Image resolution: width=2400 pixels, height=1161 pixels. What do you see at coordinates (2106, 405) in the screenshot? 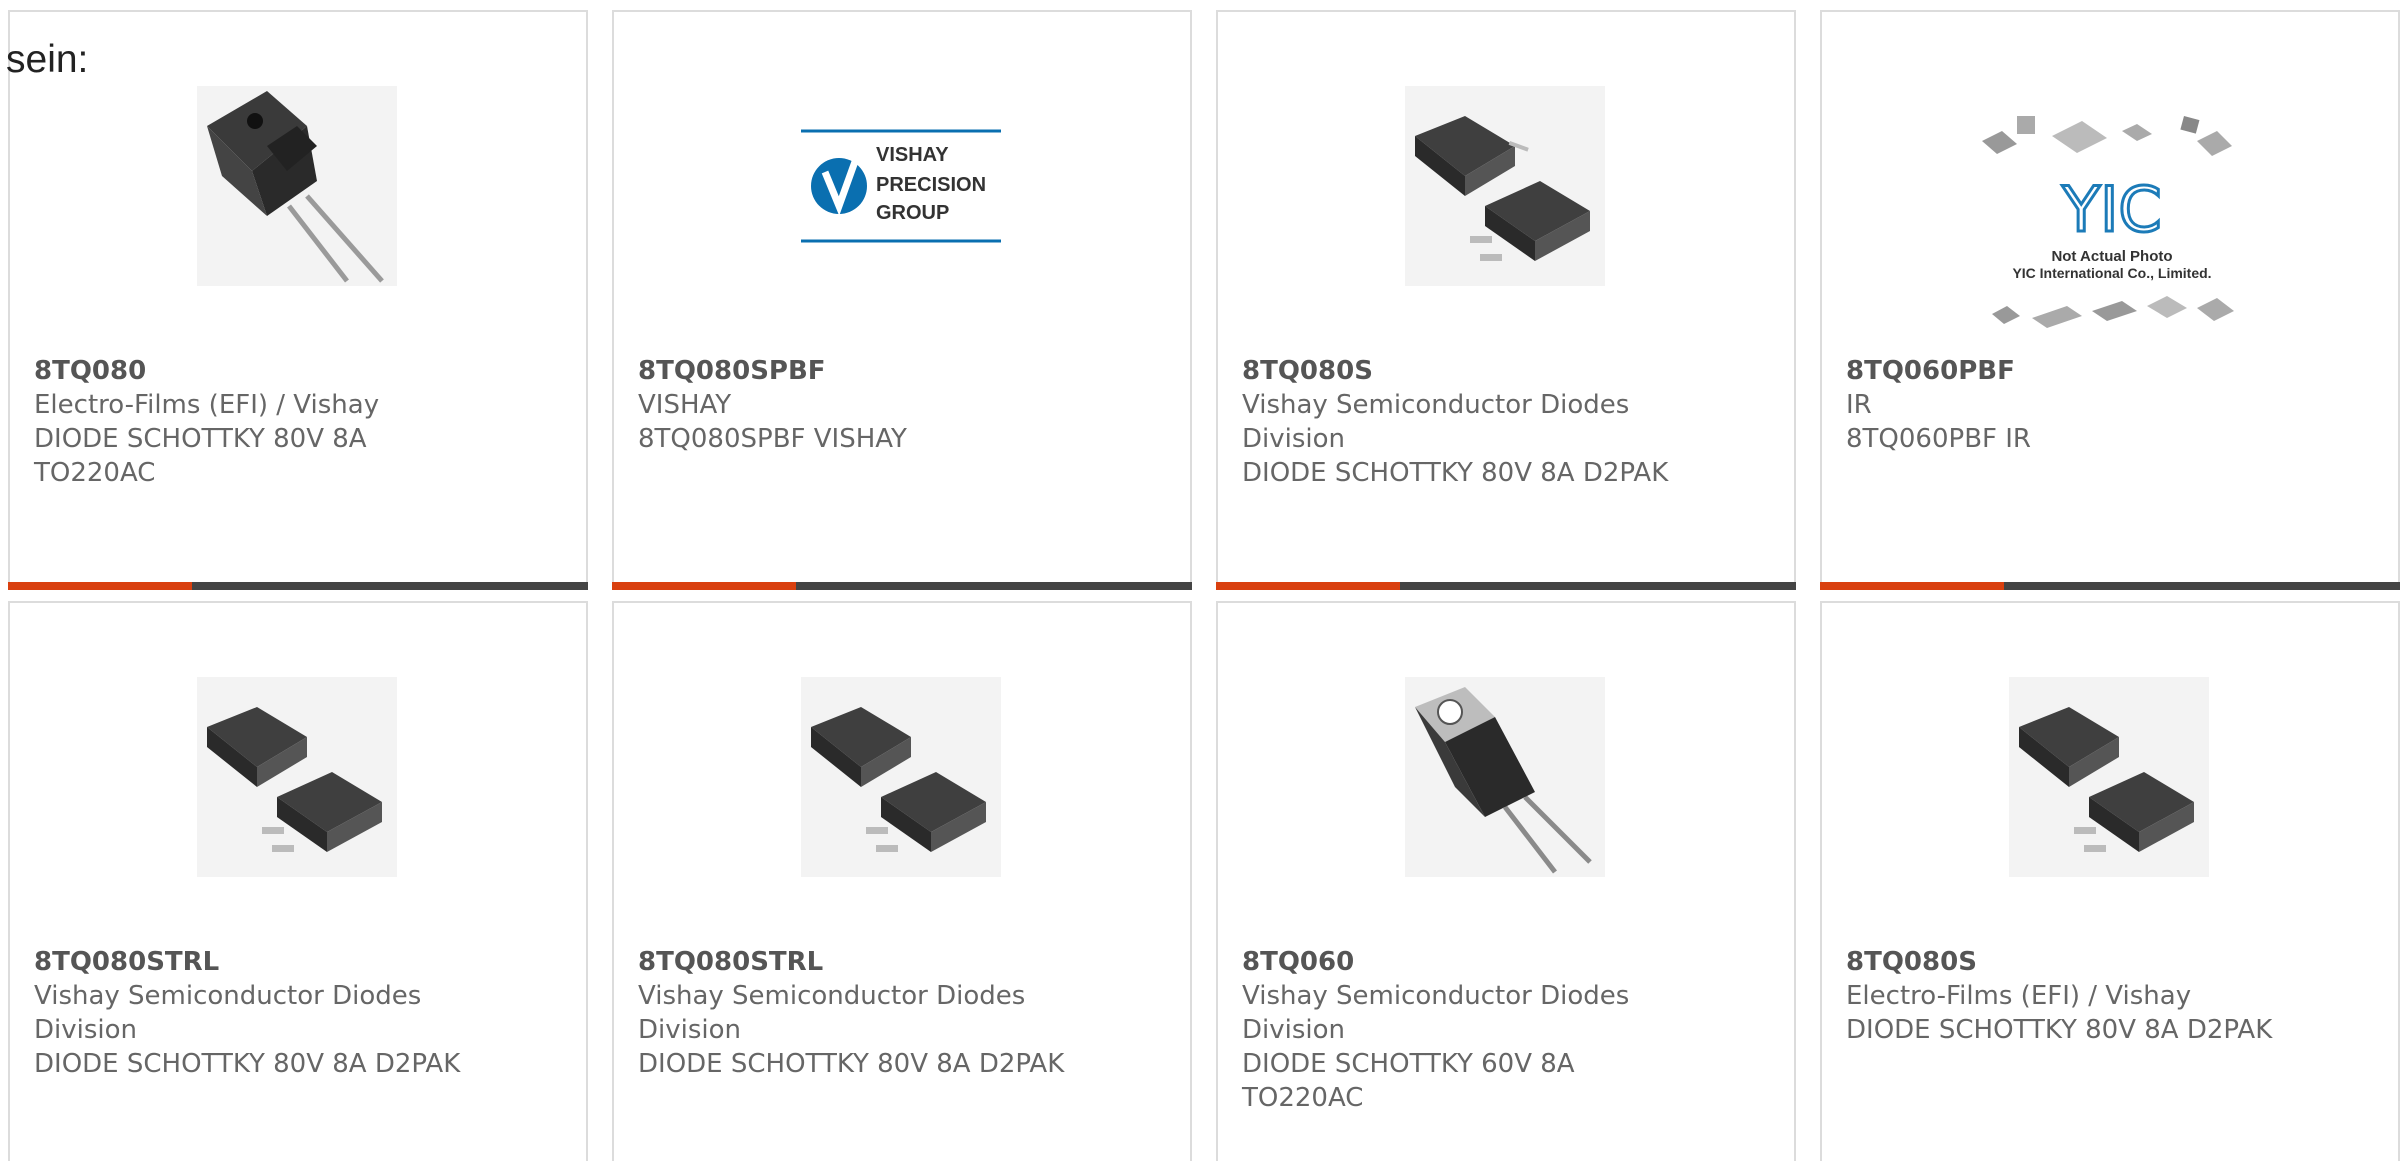
I see `product-info: 8TQ060PBF IR 8TQ060PBF IR` at bounding box center [2106, 405].